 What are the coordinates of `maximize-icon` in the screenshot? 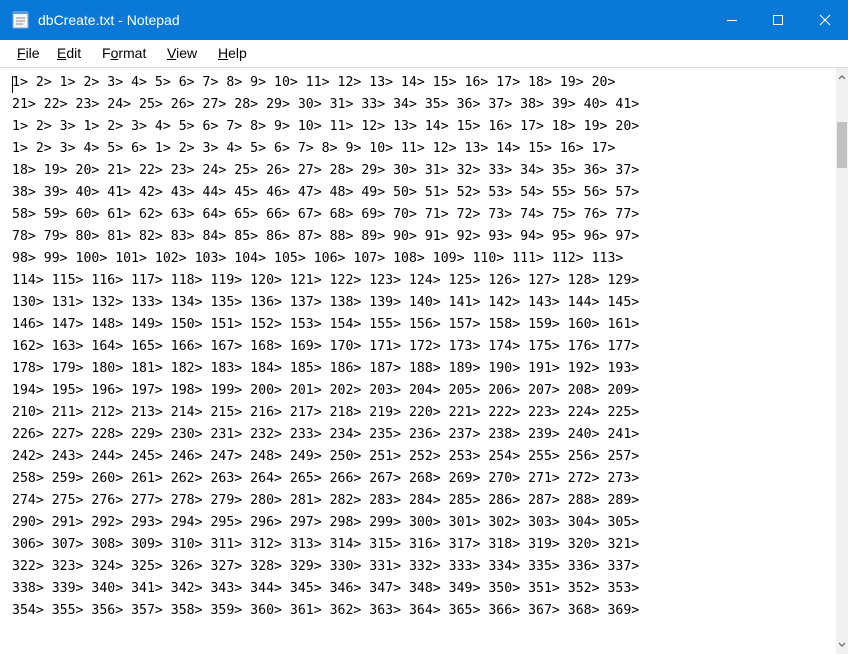 It's located at (778, 20).